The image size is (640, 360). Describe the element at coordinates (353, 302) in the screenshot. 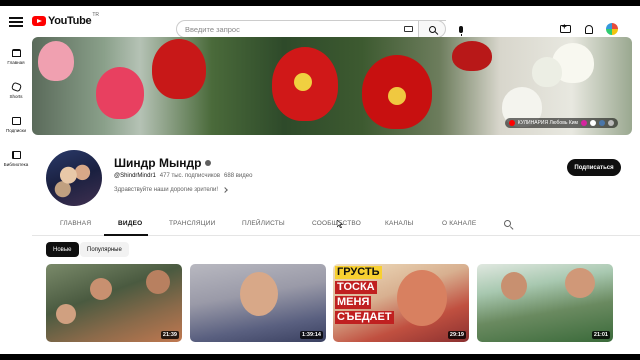

I see `thumbnail-caption: МЕНЯ` at that location.